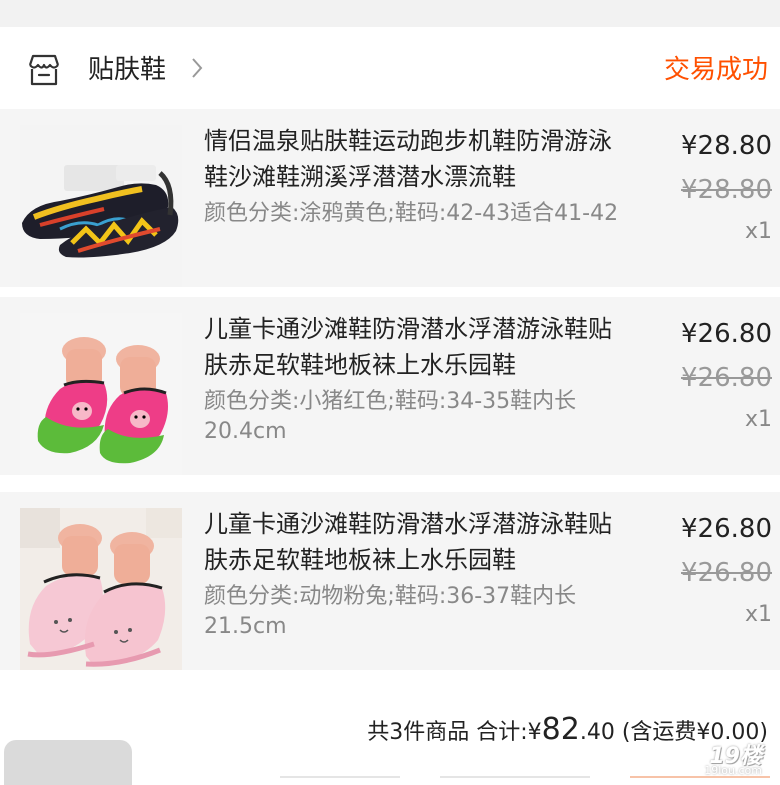 This screenshot has width=780, height=785. What do you see at coordinates (418, 732) in the screenshot?
I see `item-count: 共3件商品` at bounding box center [418, 732].